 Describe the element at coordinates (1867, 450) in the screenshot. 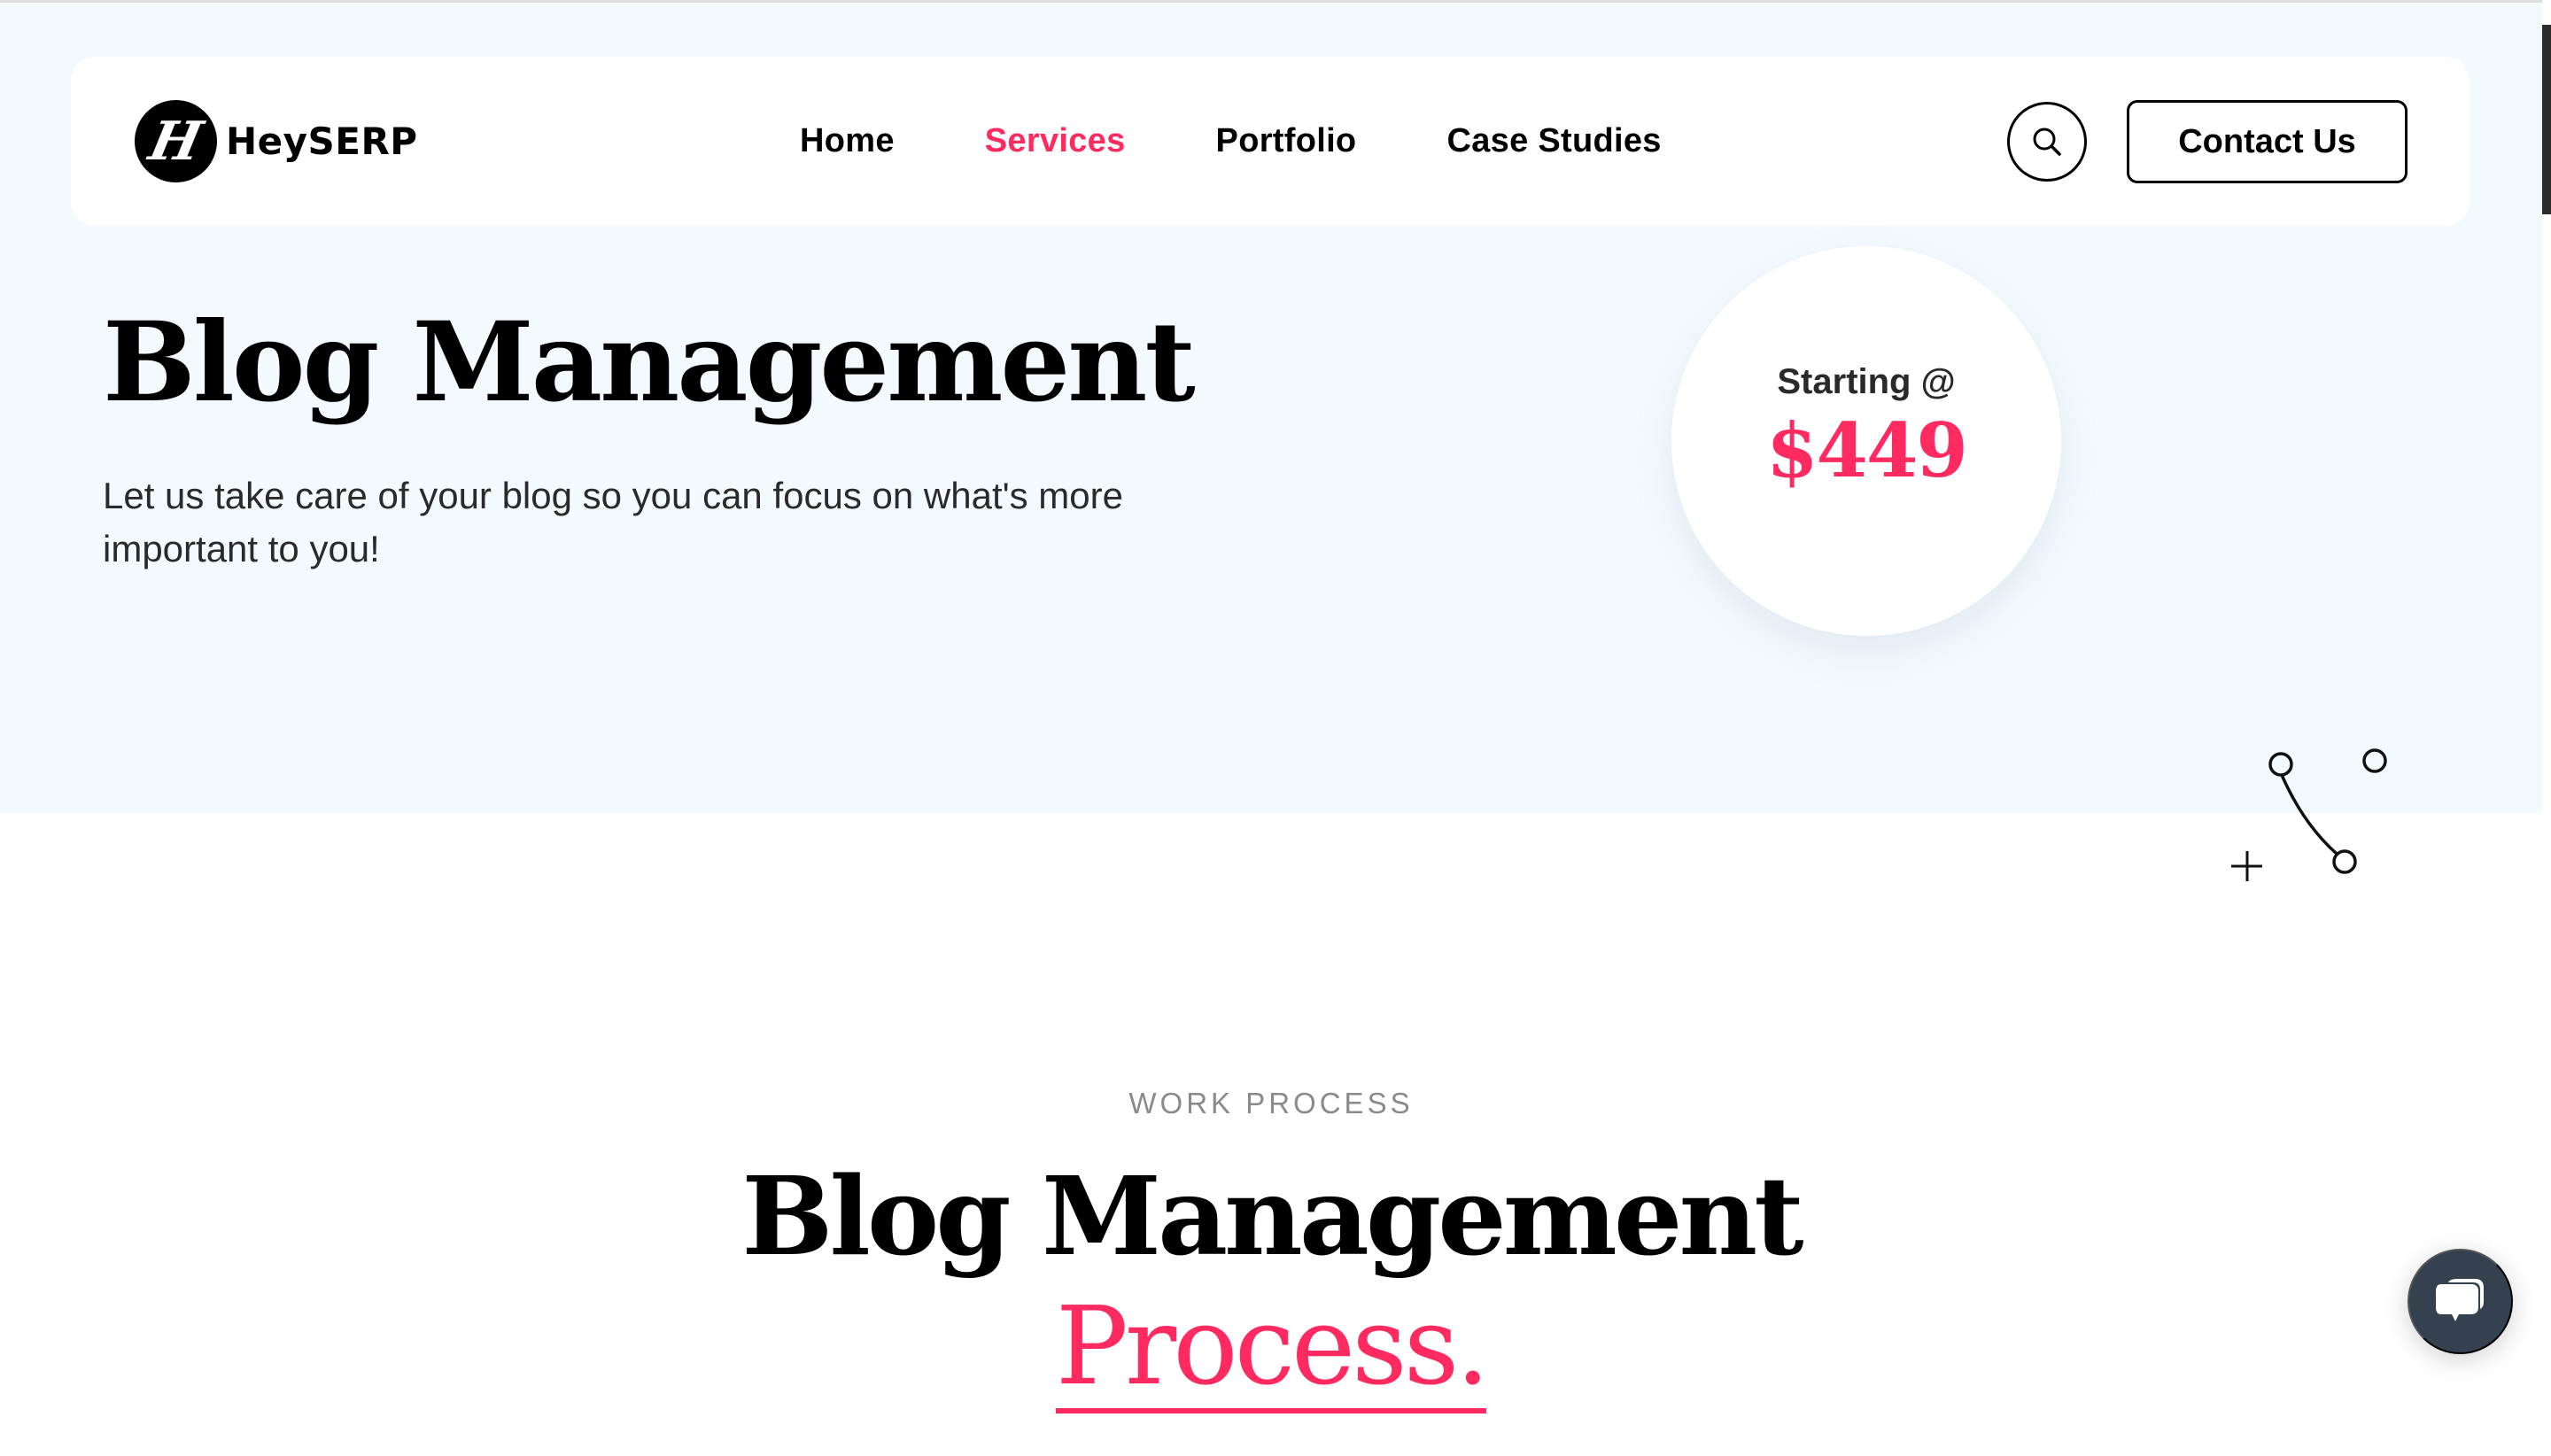

I see `price-value: $449` at that location.